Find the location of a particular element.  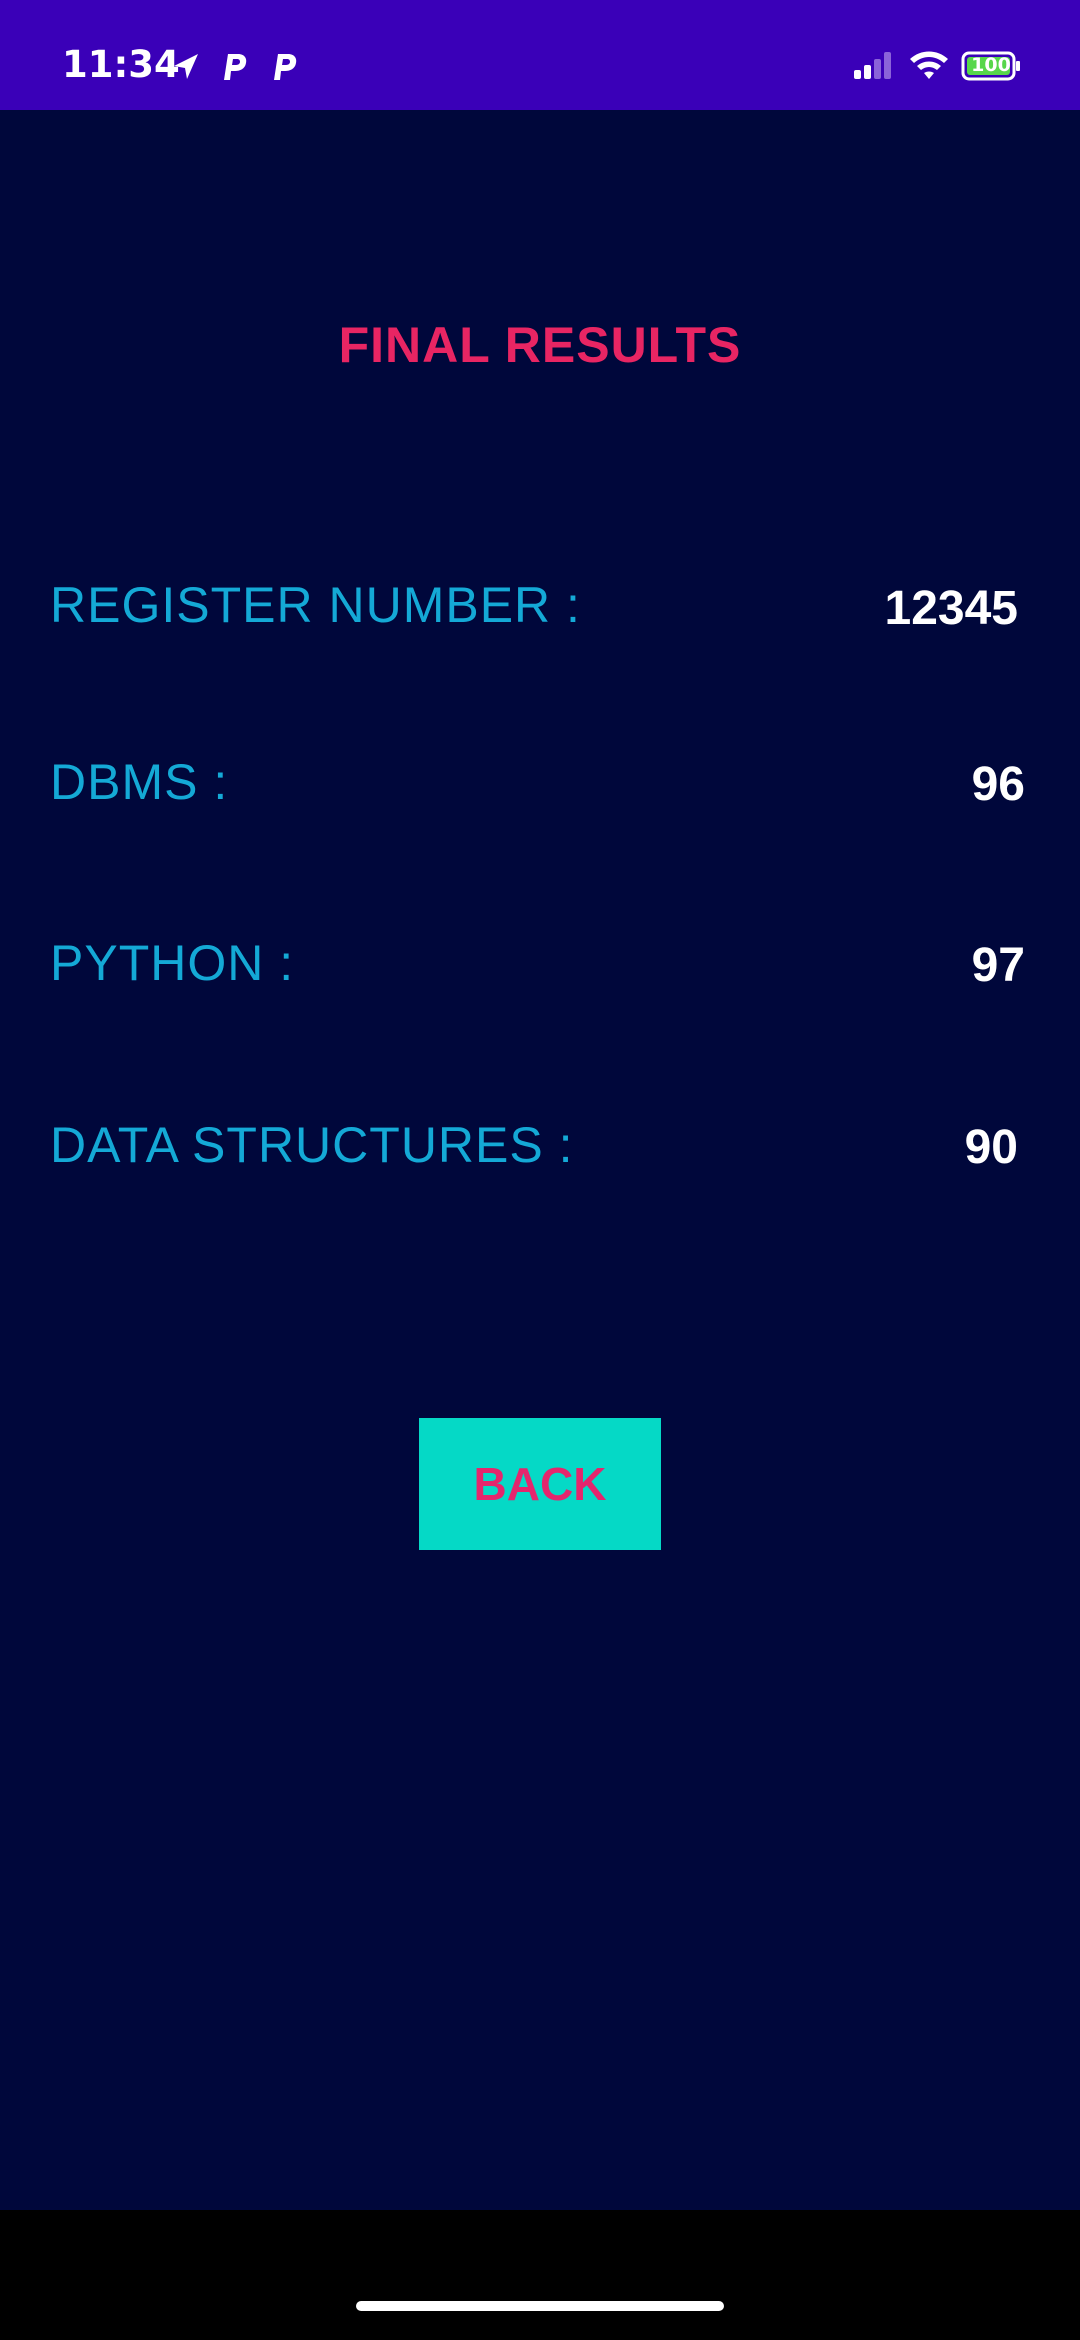

back-button: BACK is located at coordinates (540, 1484).